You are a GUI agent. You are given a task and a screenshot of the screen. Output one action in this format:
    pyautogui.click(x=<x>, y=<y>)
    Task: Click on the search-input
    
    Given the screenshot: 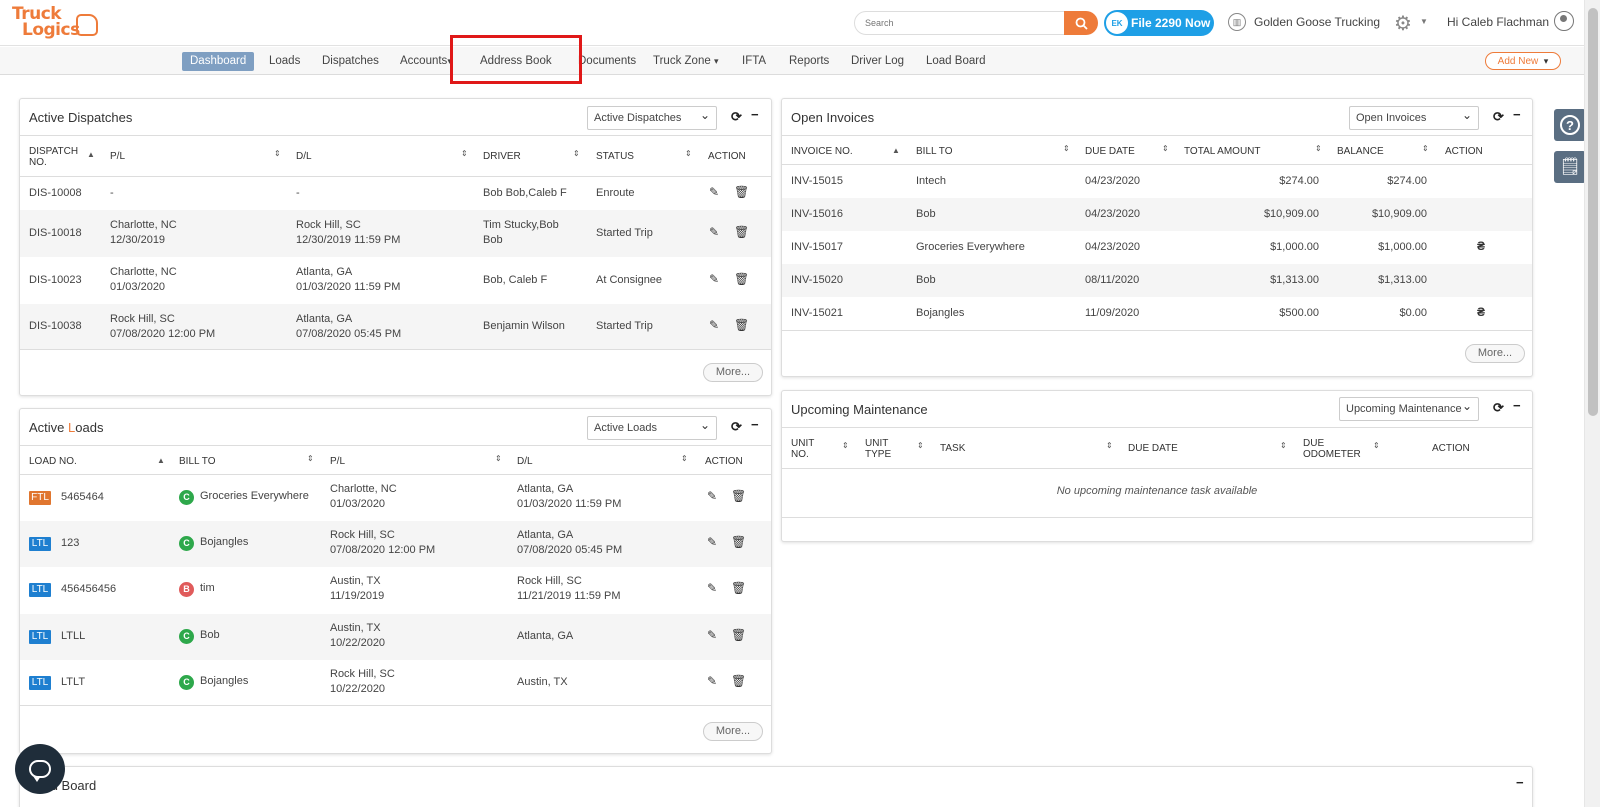 What is the action you would take?
    pyautogui.click(x=960, y=23)
    